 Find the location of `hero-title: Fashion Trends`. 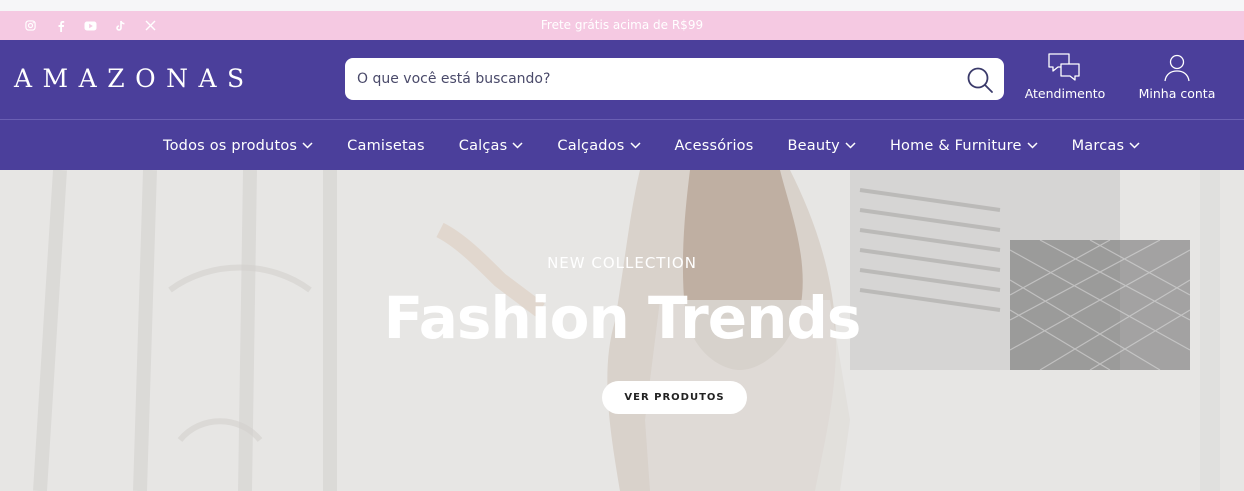

hero-title: Fashion Trends is located at coordinates (622, 318).